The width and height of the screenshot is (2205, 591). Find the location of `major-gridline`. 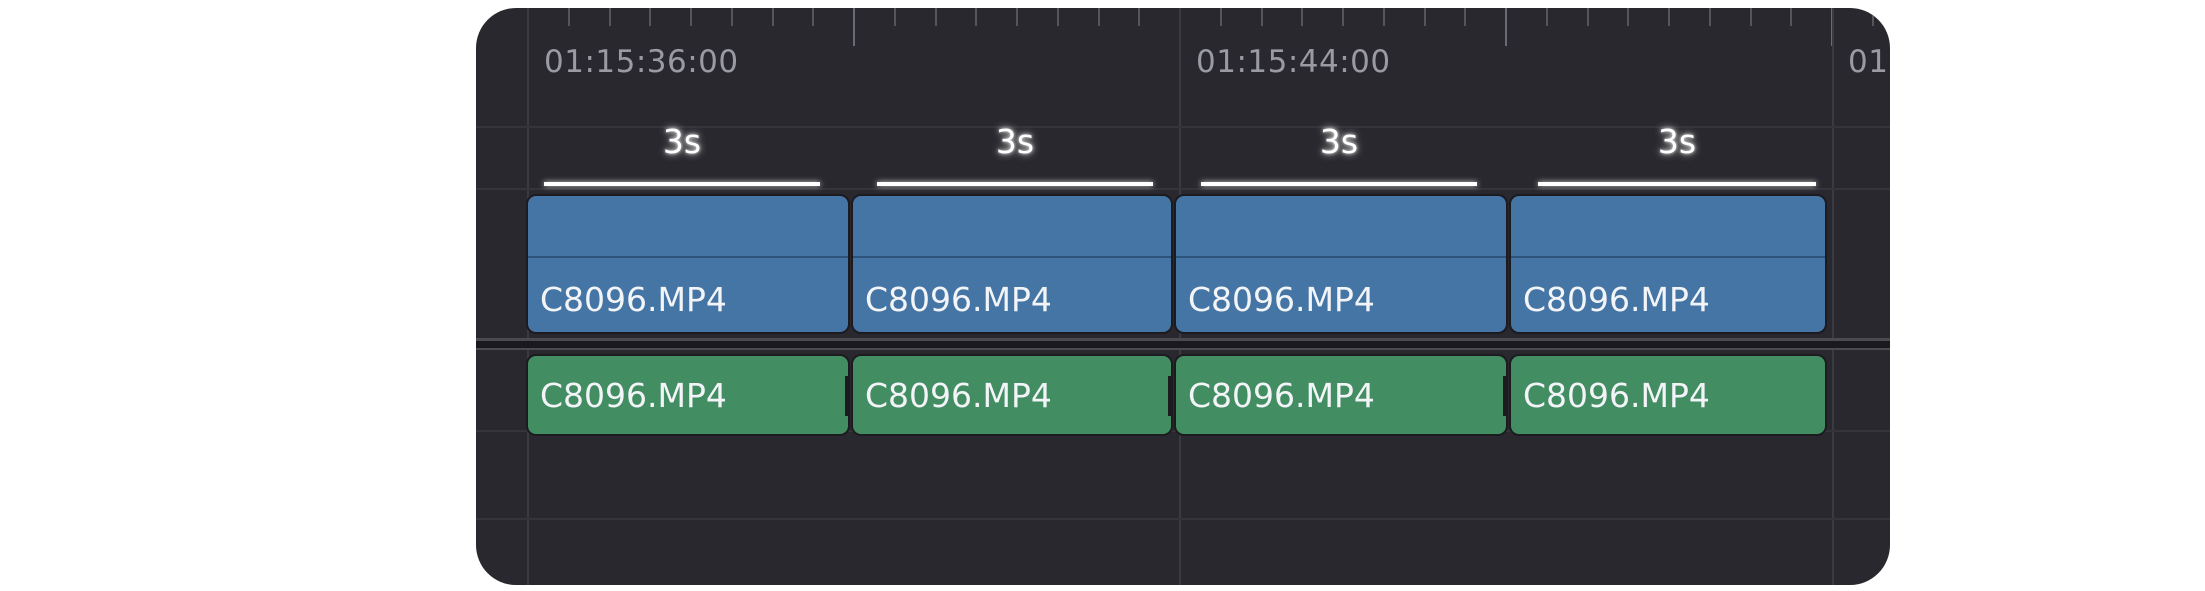

major-gridline is located at coordinates (1833, 296).